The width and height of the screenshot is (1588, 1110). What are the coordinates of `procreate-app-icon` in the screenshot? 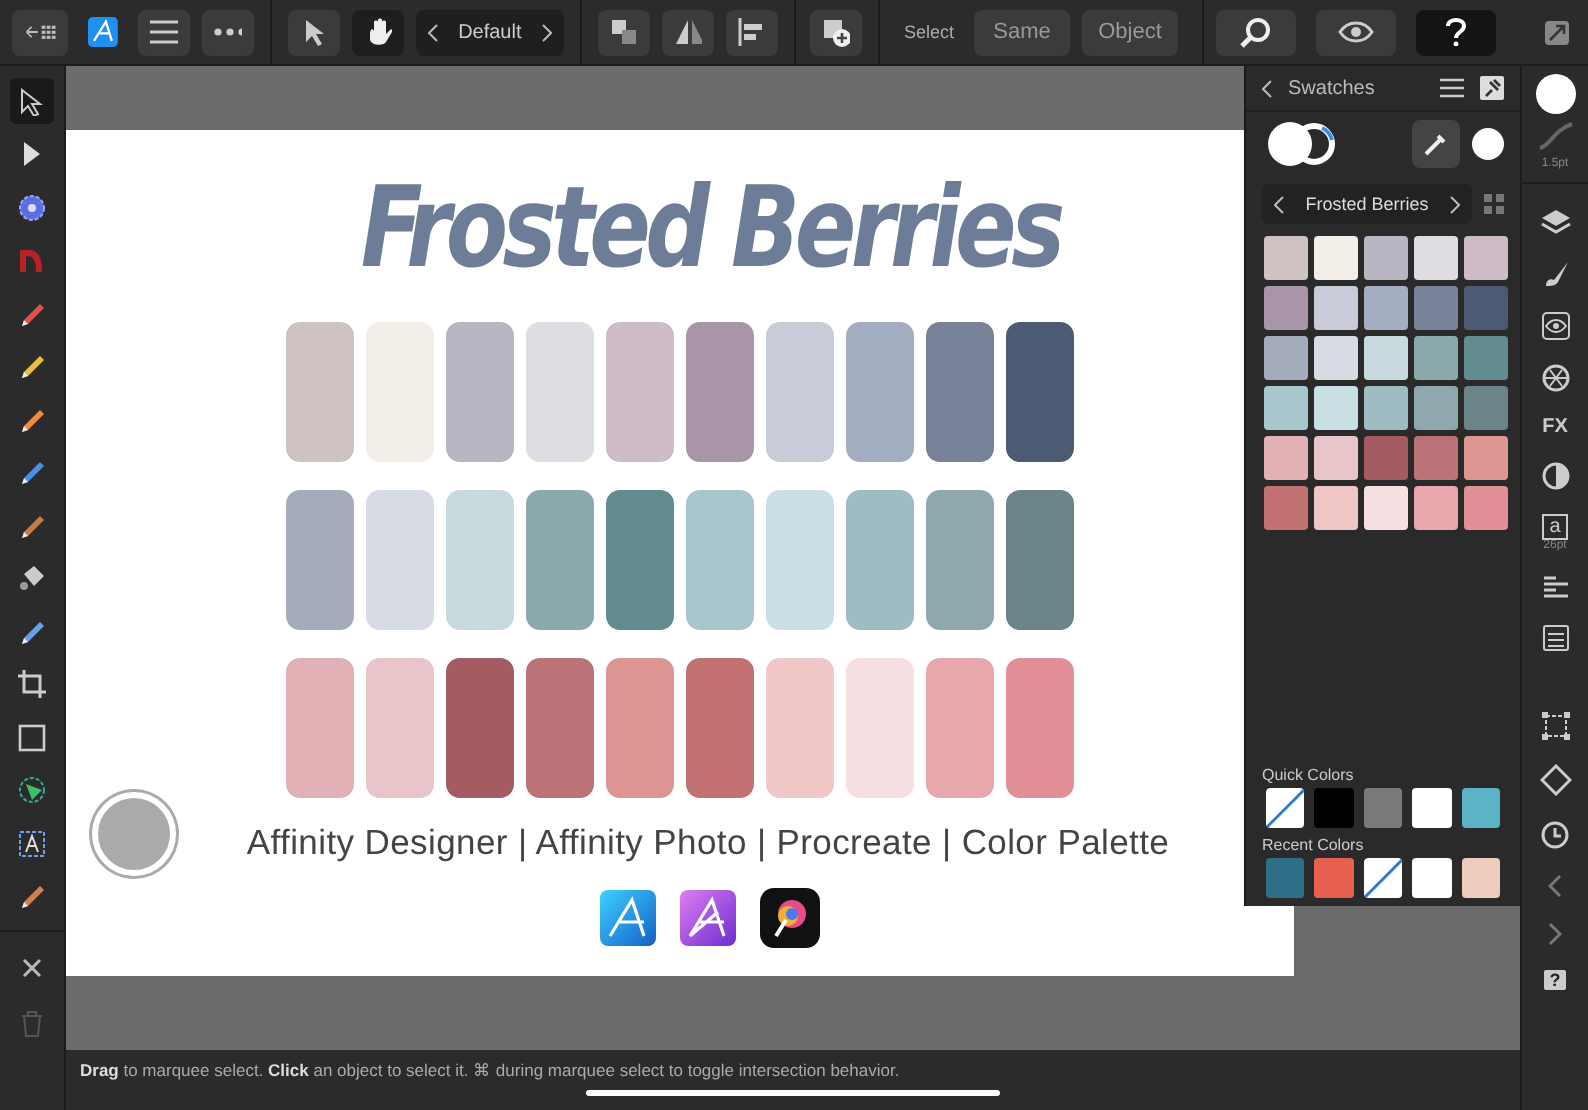 It's located at (790, 918).